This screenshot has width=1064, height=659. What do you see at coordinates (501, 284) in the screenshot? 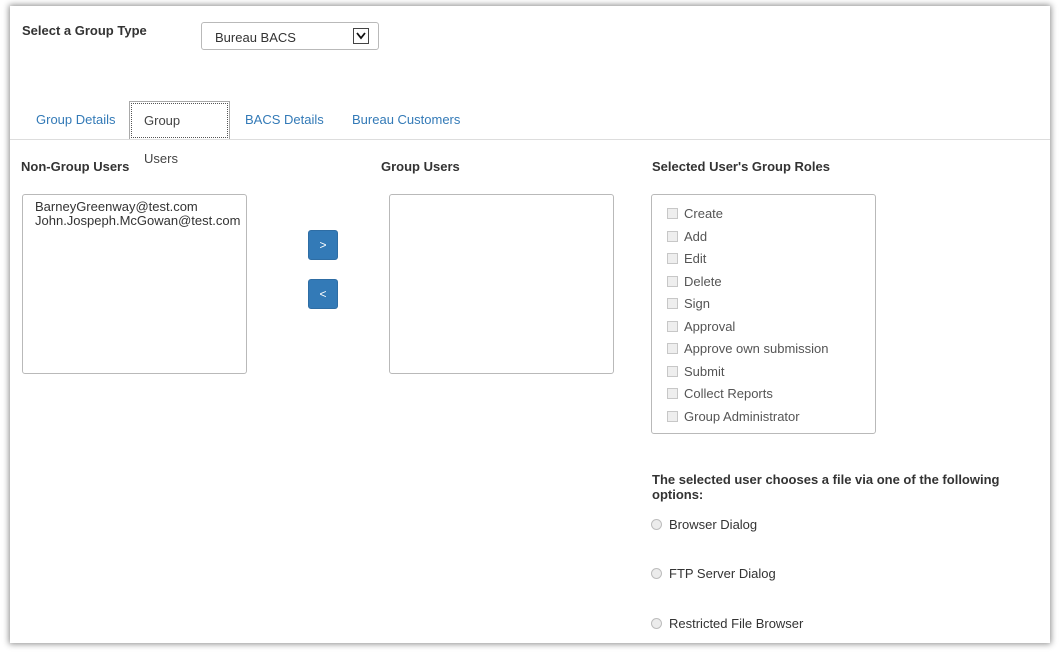
I see `group-users-list` at bounding box center [501, 284].